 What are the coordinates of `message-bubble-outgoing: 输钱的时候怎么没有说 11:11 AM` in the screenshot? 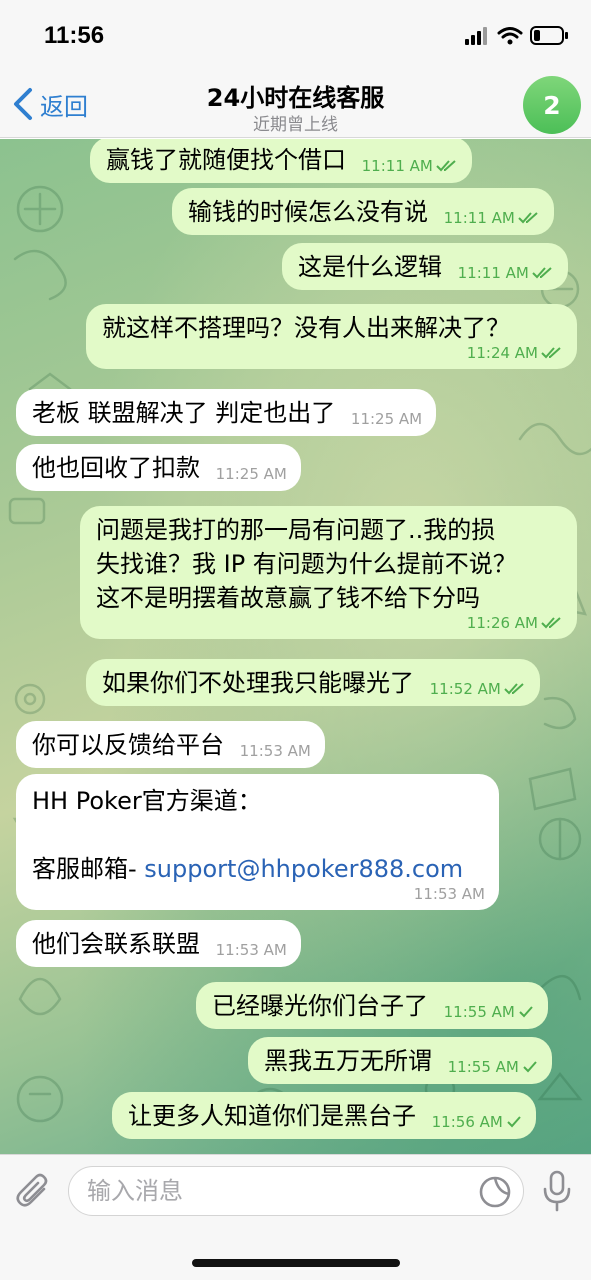 It's located at (363, 211).